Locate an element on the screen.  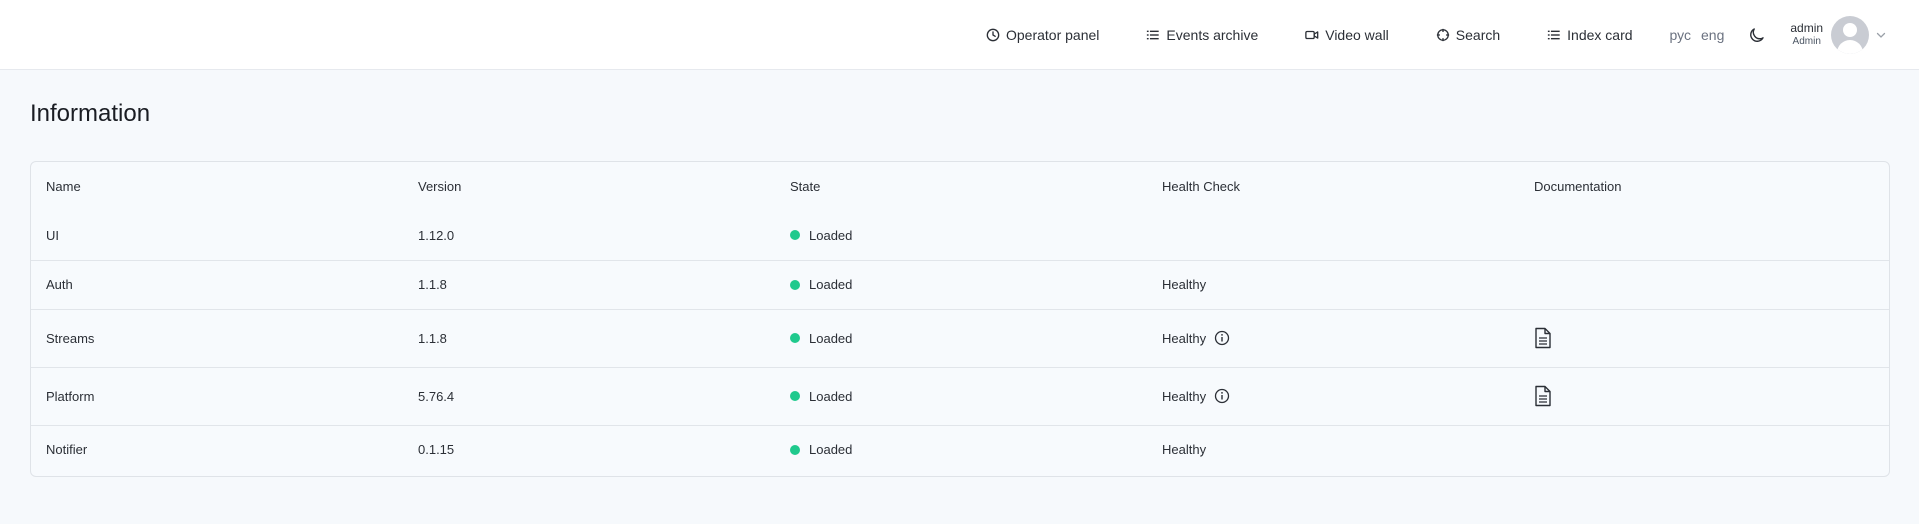
table-row: Notifier 0.1.15 Loaded Healthy is located at coordinates (960, 449).